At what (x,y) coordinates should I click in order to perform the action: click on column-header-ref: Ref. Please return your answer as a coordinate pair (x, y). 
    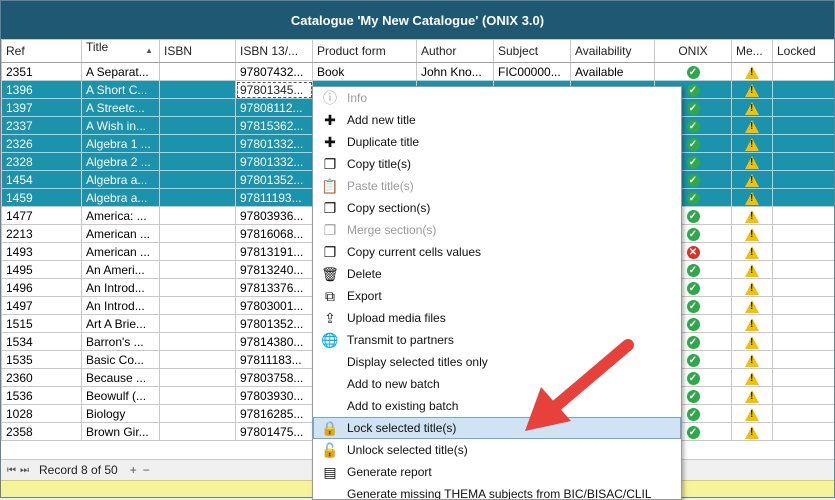
    Looking at the image, I should click on (41, 51).